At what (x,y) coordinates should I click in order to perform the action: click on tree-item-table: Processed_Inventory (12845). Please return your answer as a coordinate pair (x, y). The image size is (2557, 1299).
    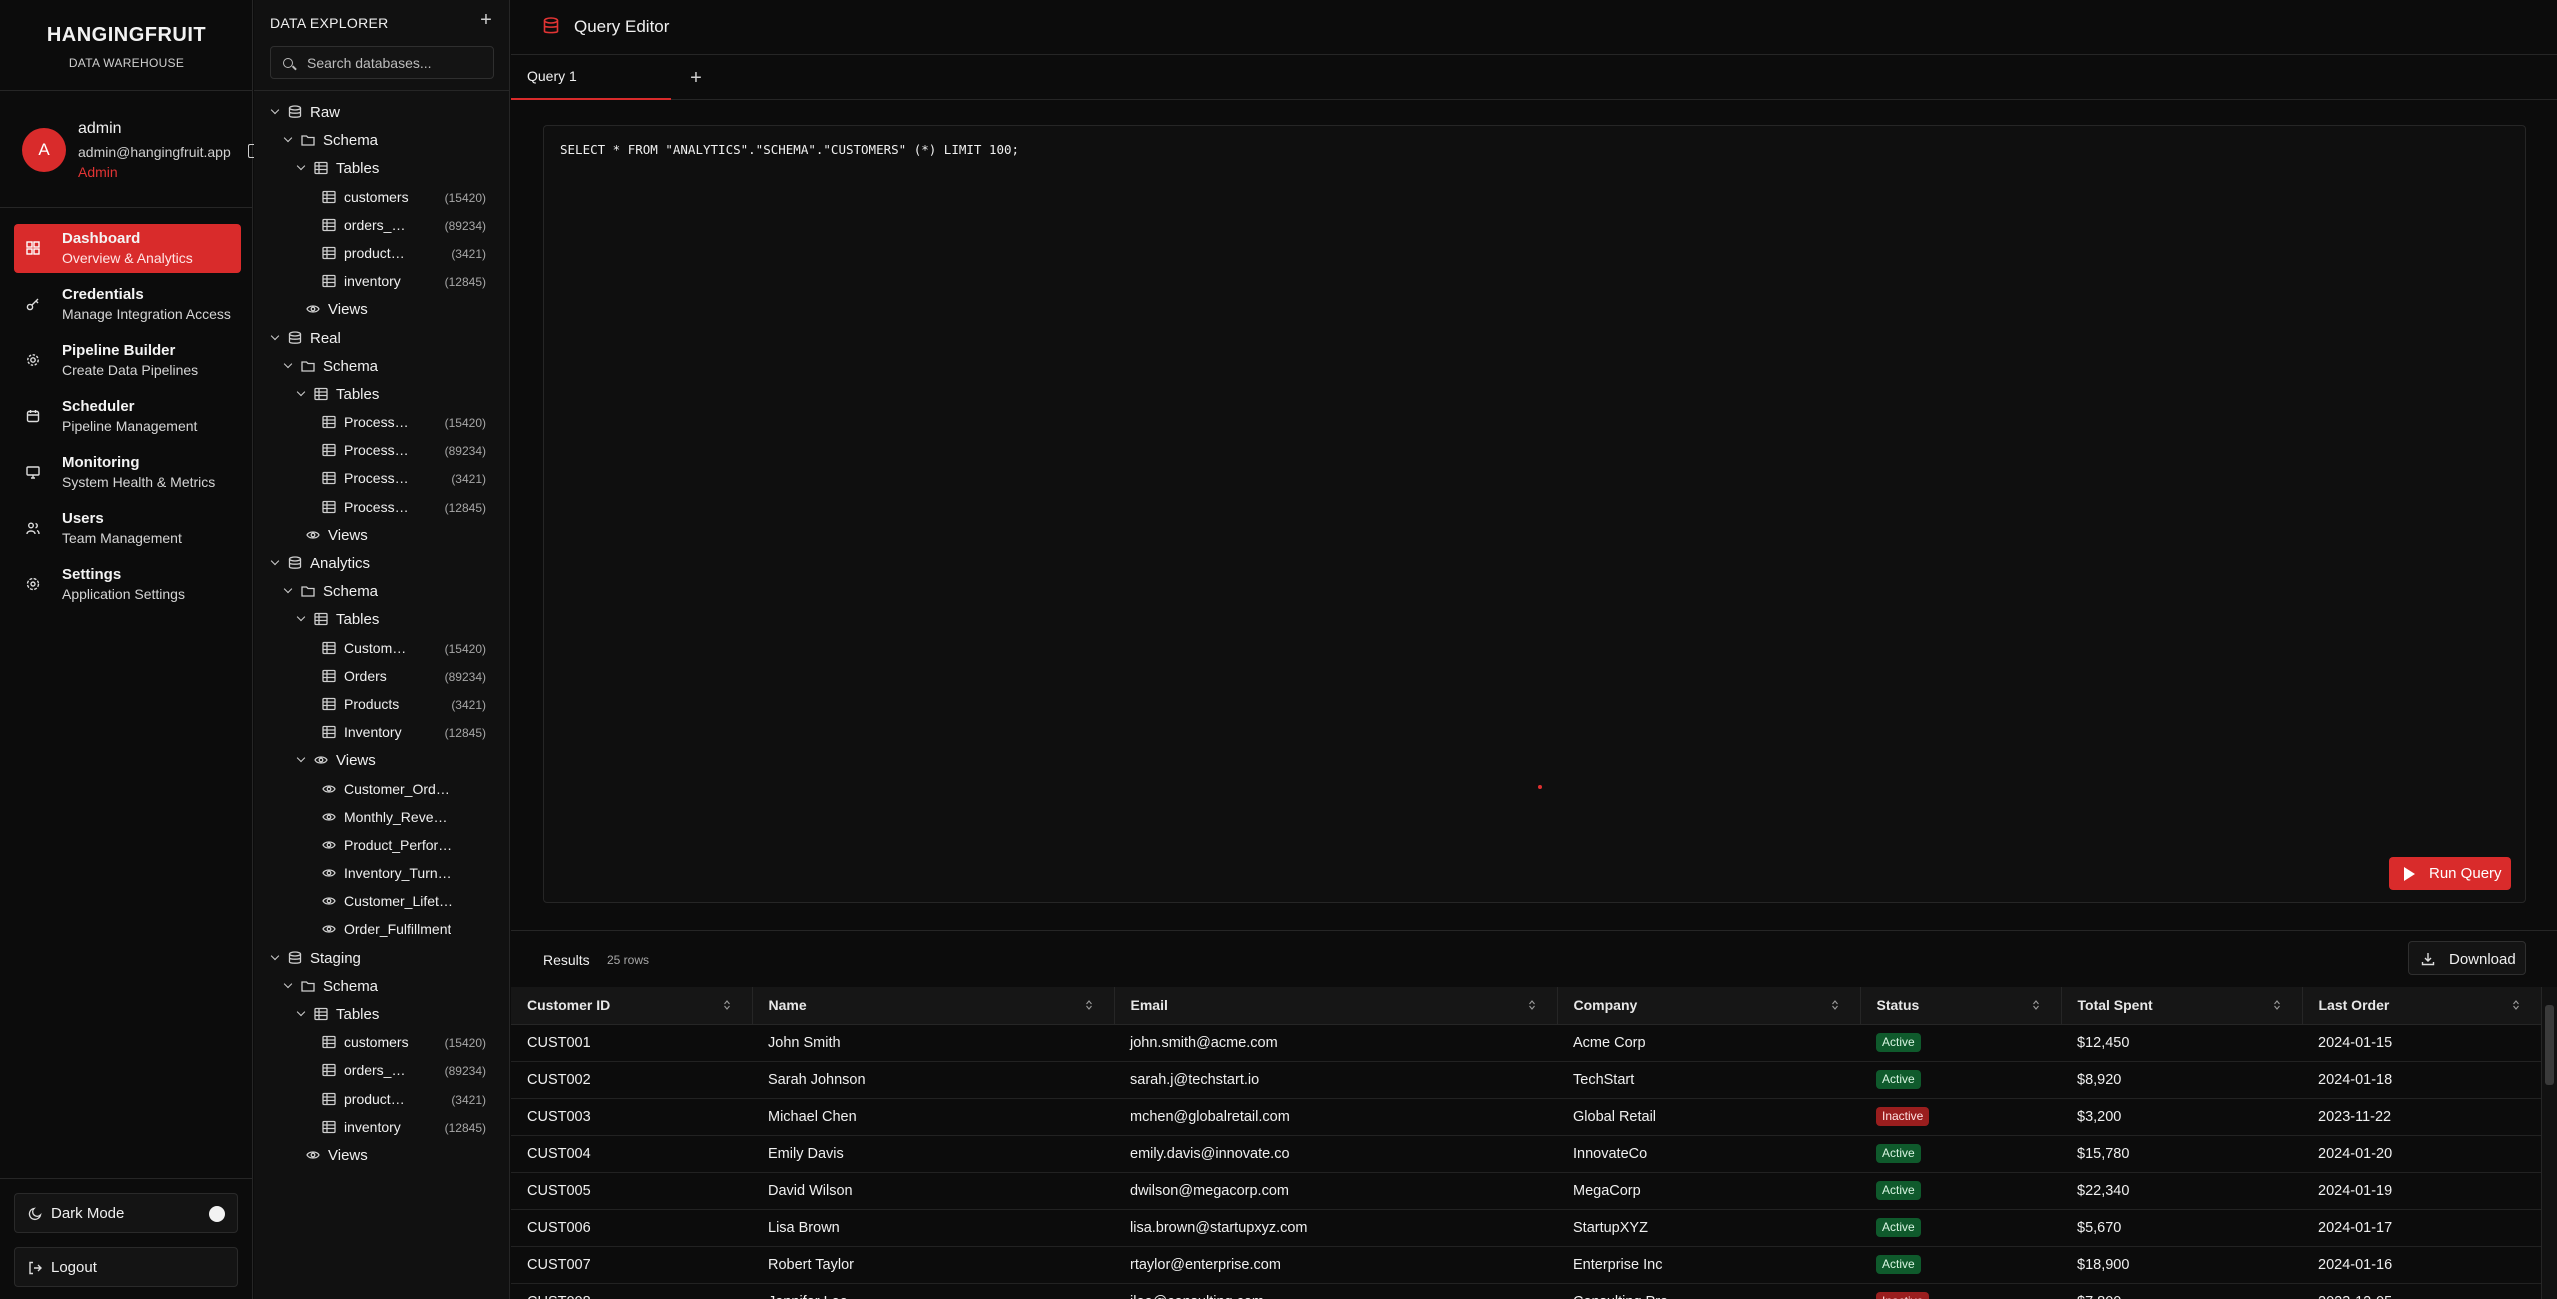
    Looking at the image, I should click on (382, 507).